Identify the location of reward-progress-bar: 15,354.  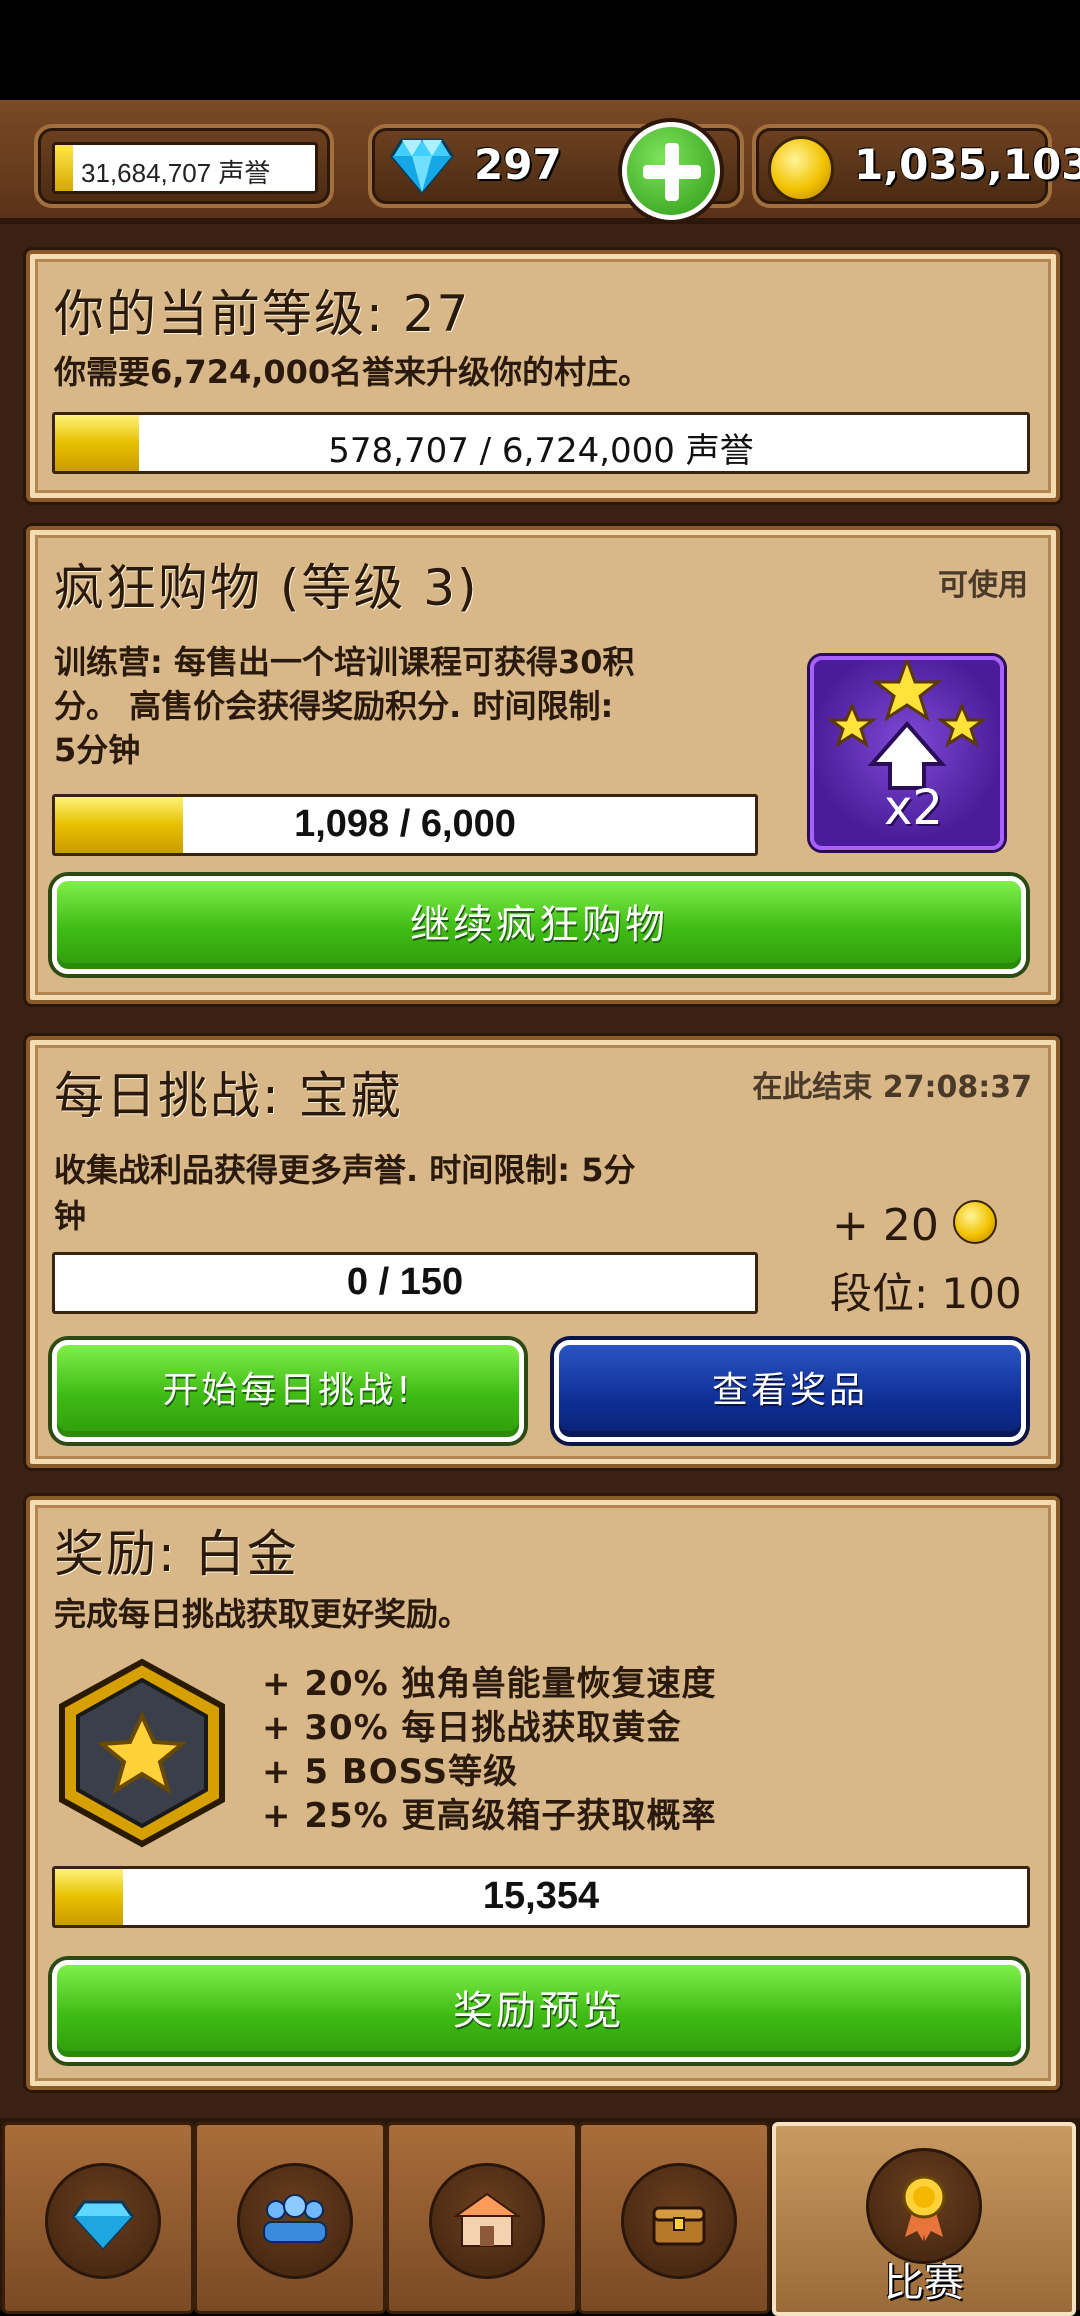
(541, 1897).